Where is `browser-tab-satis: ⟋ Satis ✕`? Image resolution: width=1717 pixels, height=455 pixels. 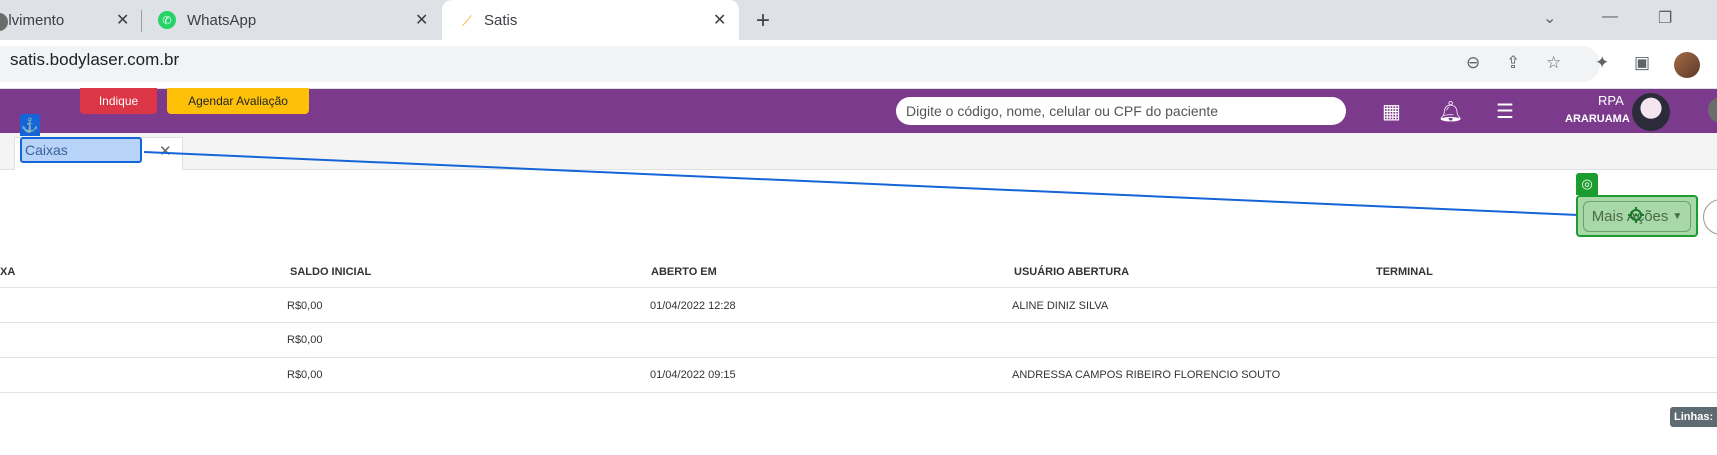
browser-tab-satis: ⟋ Satis ✕ is located at coordinates (590, 20).